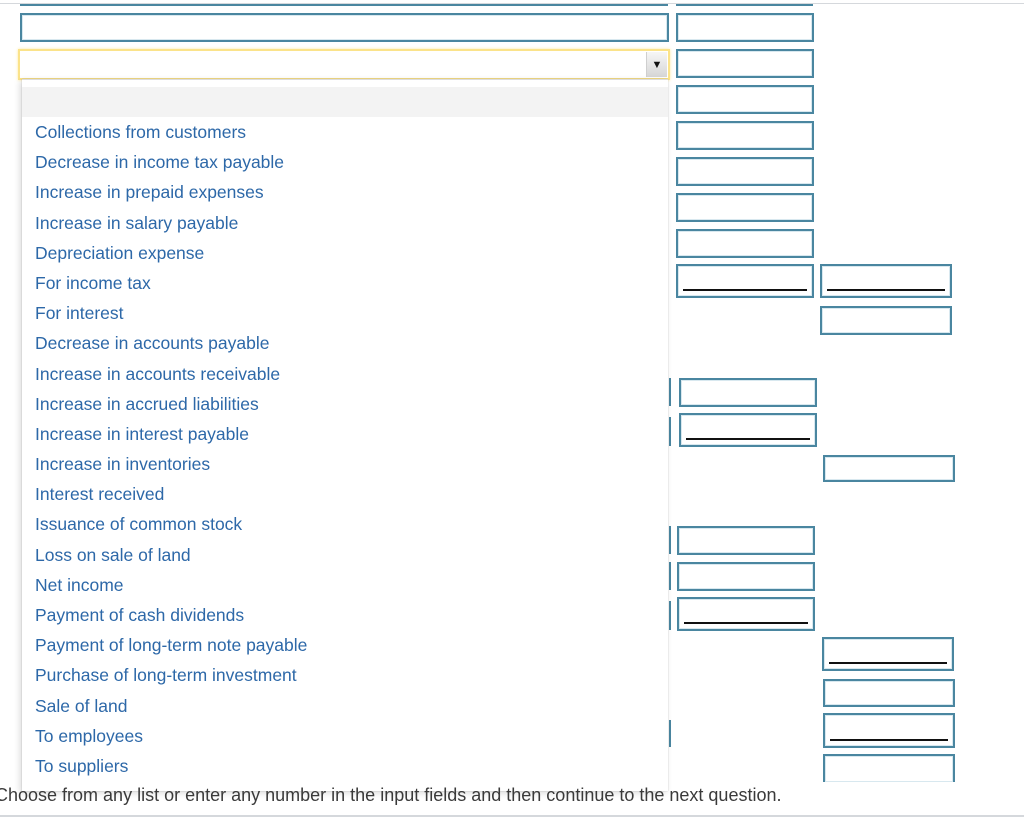 This screenshot has height=817, width=1024. Describe the element at coordinates (345, 132) in the screenshot. I see `dropdown-option: Collections from customers` at that location.